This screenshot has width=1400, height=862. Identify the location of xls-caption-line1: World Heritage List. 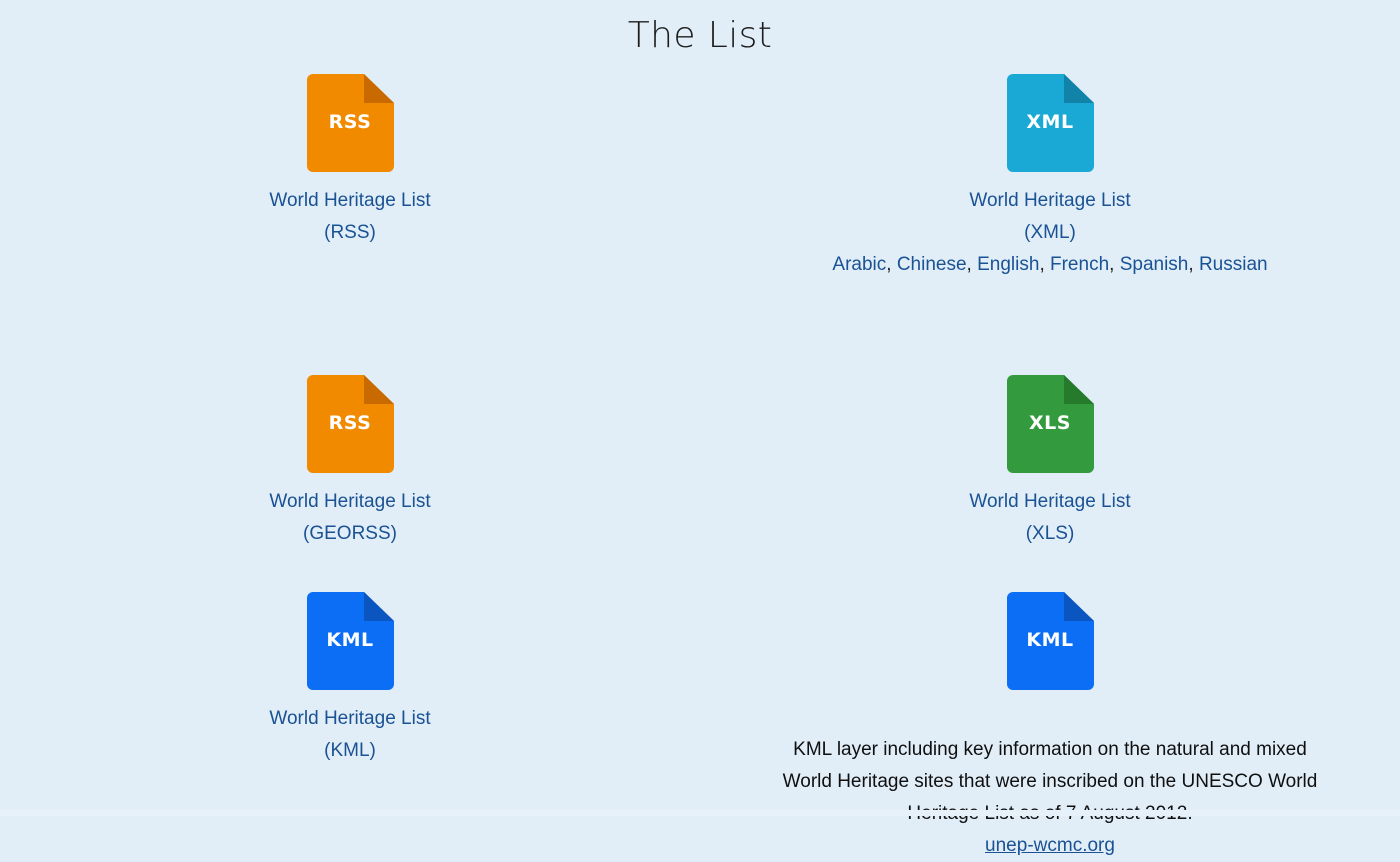
(1049, 502).